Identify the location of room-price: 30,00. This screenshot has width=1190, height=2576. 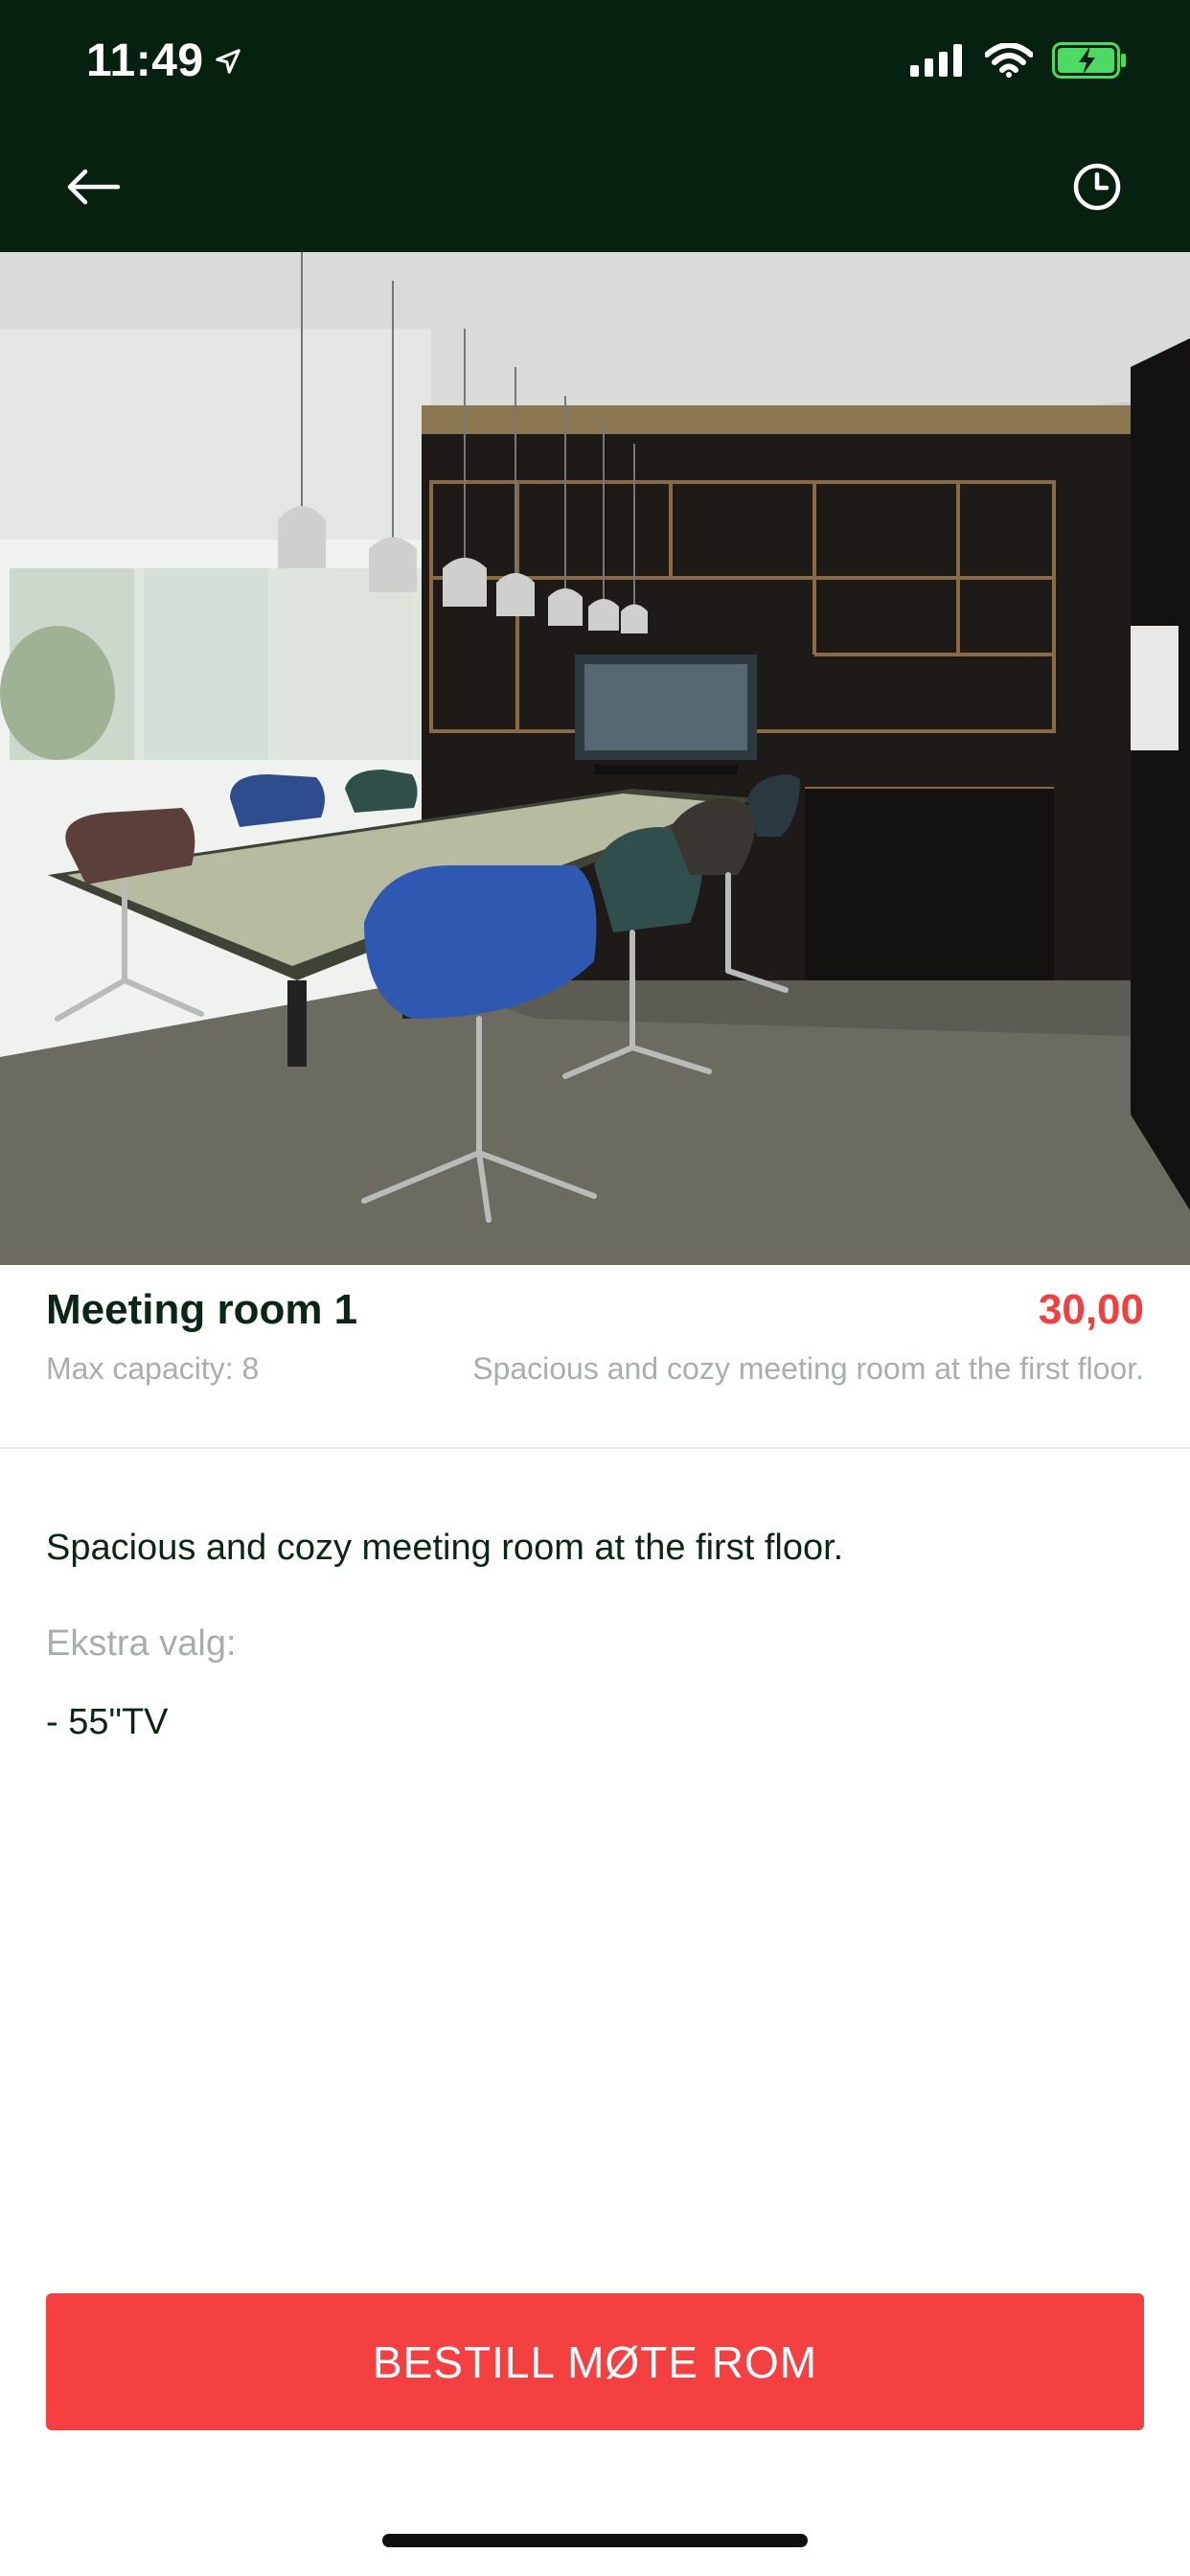
(1091, 1309).